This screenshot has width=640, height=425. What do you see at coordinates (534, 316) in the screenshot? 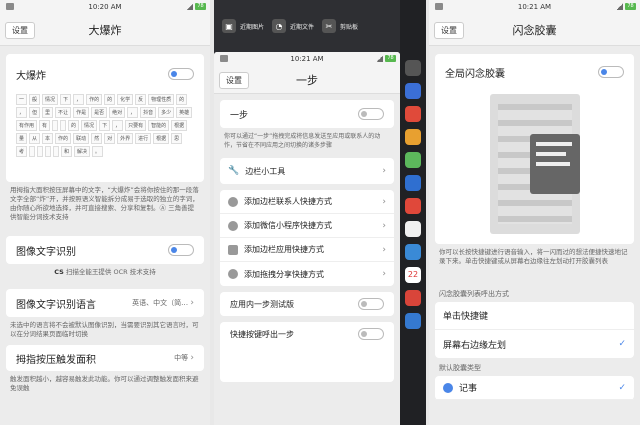
I see `option-single-click: 单击快捷键` at bounding box center [534, 316].